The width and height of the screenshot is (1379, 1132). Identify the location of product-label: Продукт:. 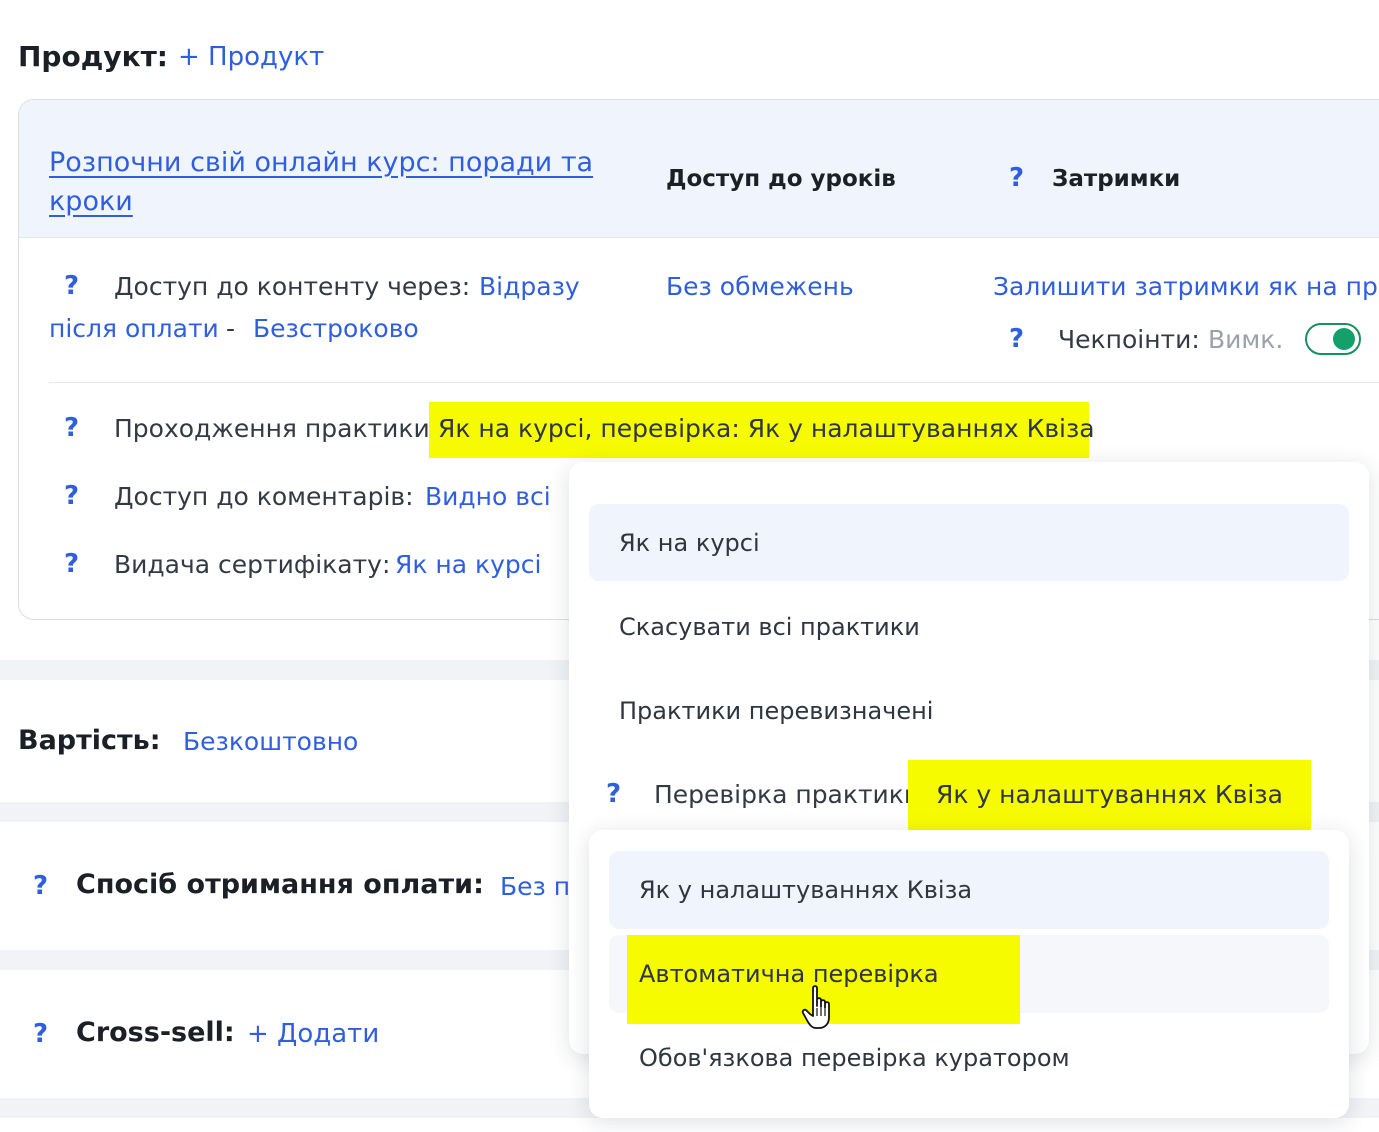
(93, 56).